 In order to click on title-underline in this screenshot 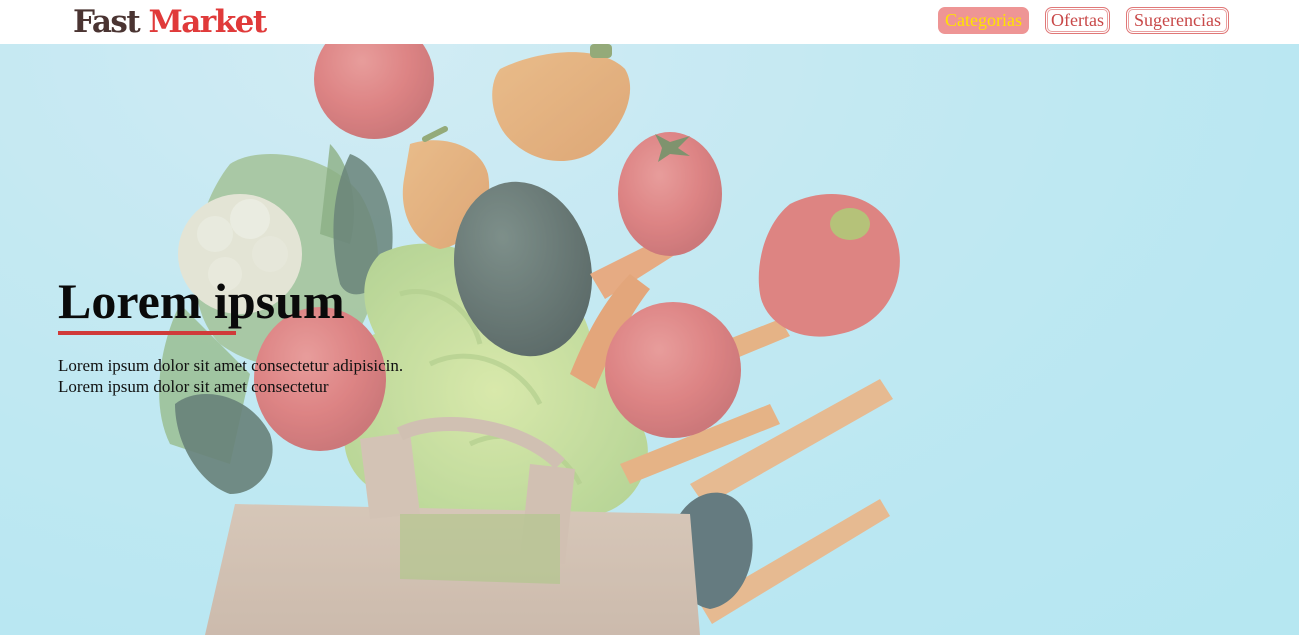, I will do `click(147, 333)`.